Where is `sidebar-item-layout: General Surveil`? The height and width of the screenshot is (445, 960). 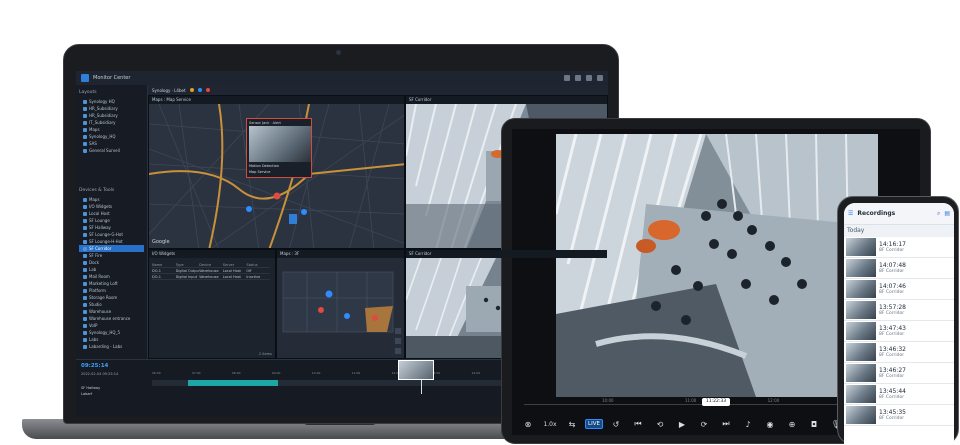 sidebar-item-layout: General Surveil is located at coordinates (111, 150).